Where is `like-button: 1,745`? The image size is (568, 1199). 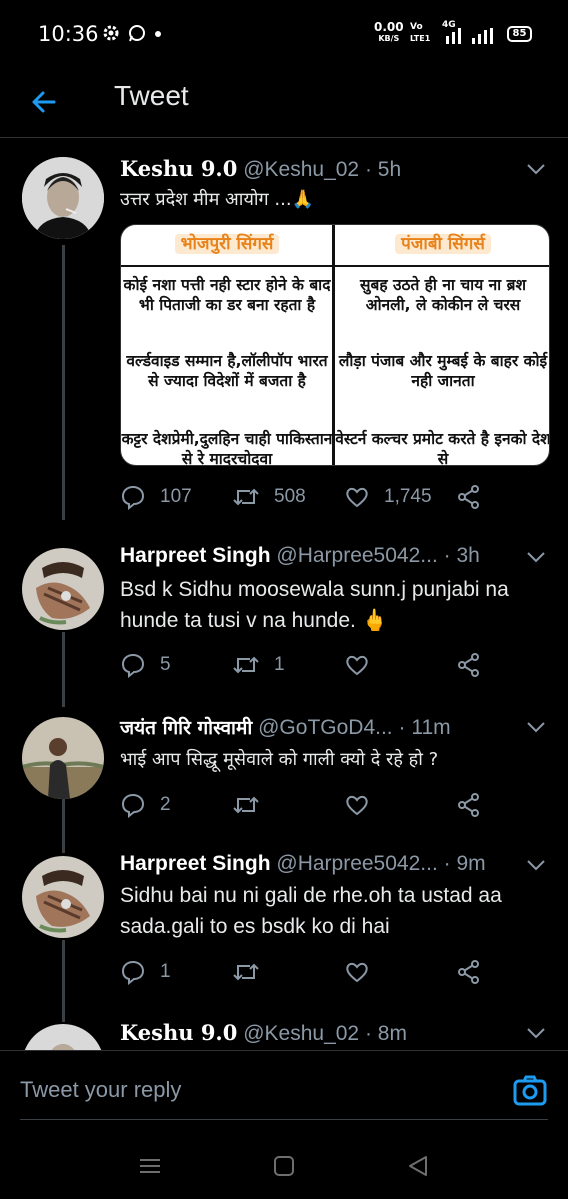 like-button: 1,745 is located at coordinates (388, 497).